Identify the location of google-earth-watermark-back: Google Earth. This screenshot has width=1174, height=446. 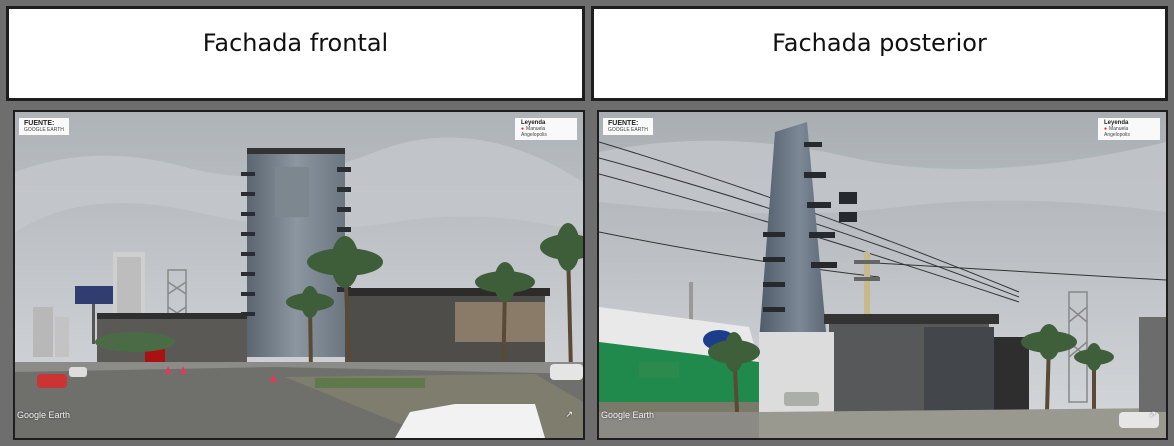
(628, 415).